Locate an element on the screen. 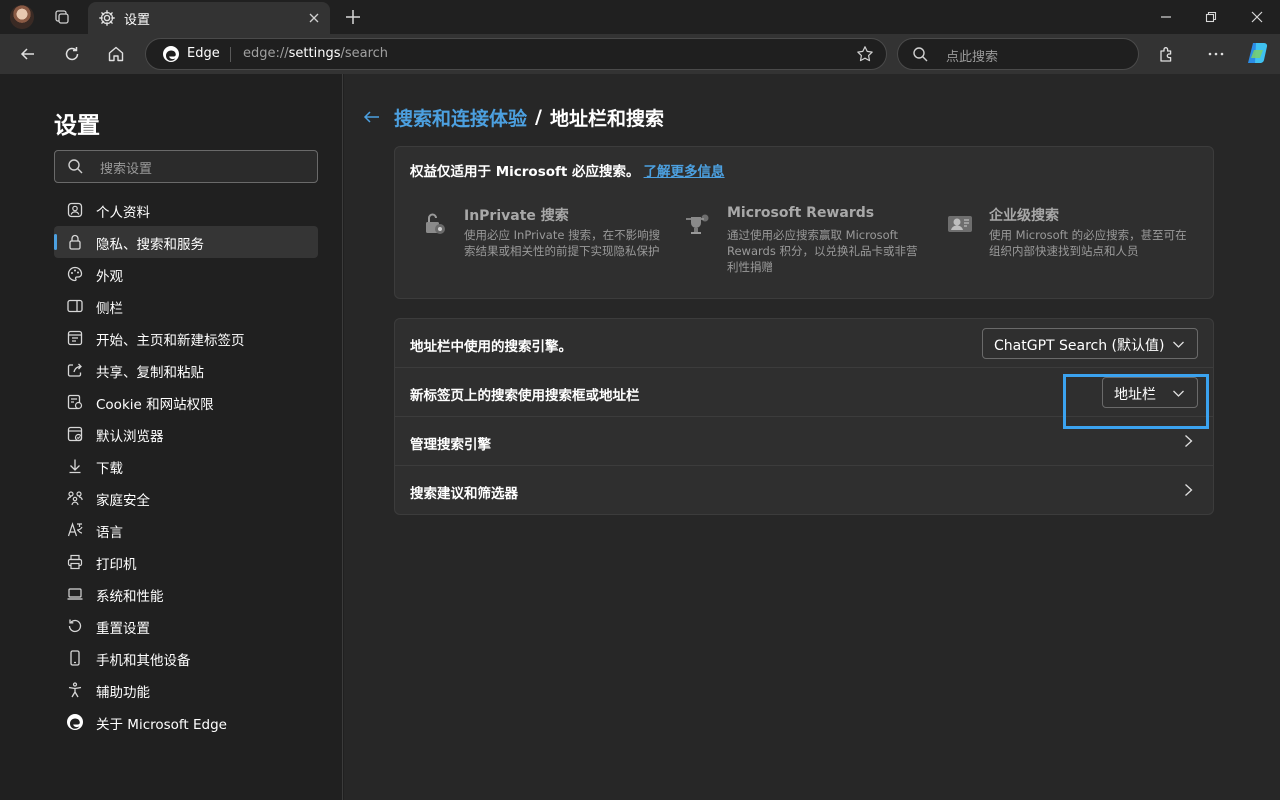 This screenshot has width=1280, height=800. sidebar-item-start-home: 开始、主页和新建标签页 is located at coordinates (186, 338).